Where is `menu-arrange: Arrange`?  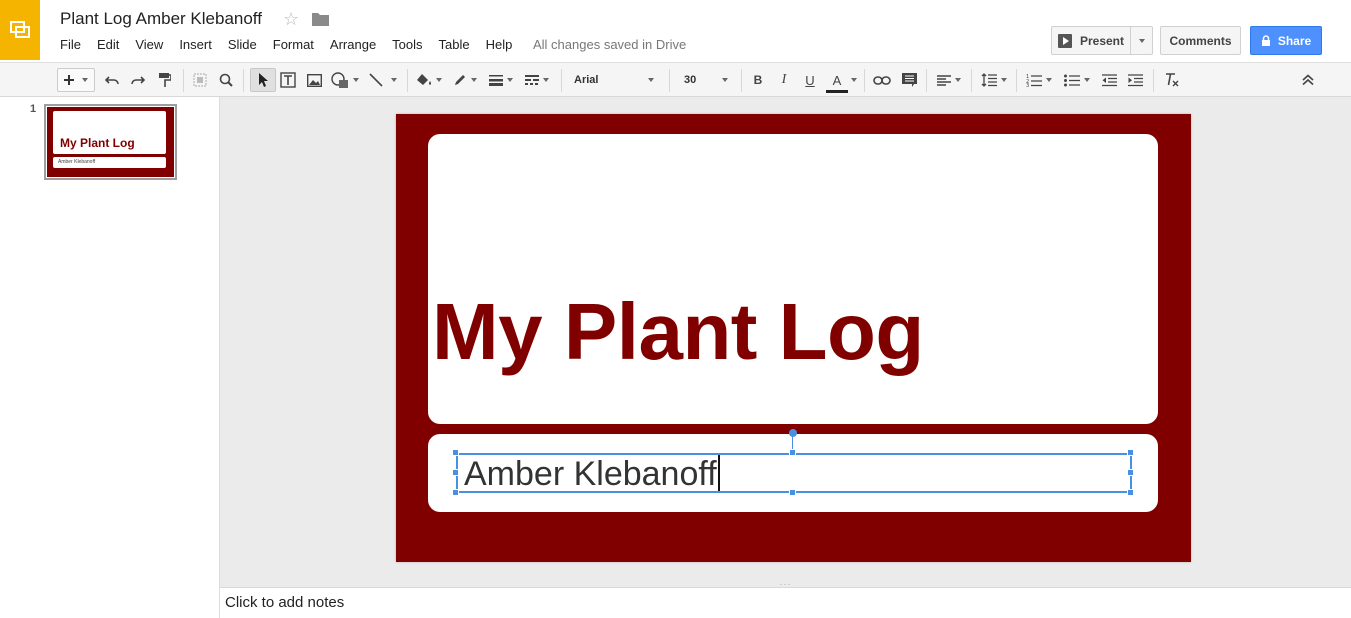
menu-arrange: Arrange is located at coordinates (353, 46).